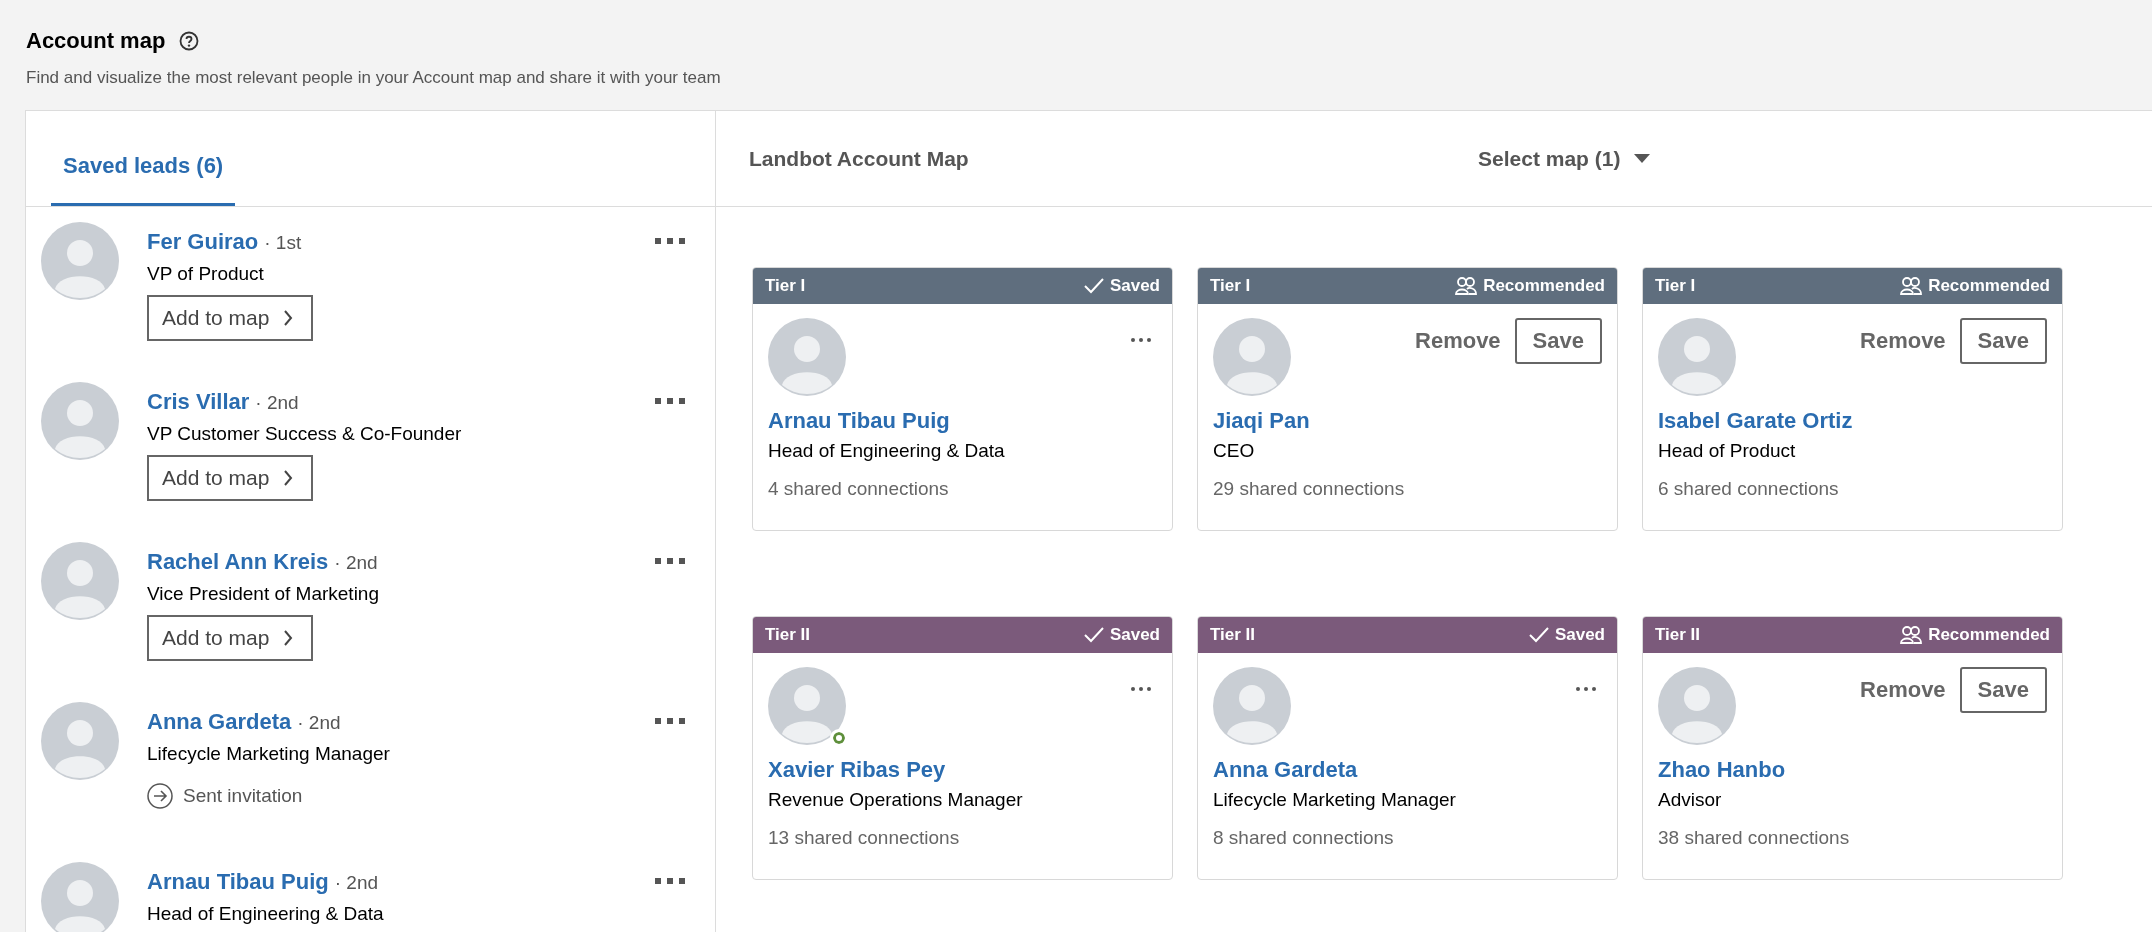  What do you see at coordinates (859, 489) in the screenshot?
I see `shared-connections: 4 shared connections` at bounding box center [859, 489].